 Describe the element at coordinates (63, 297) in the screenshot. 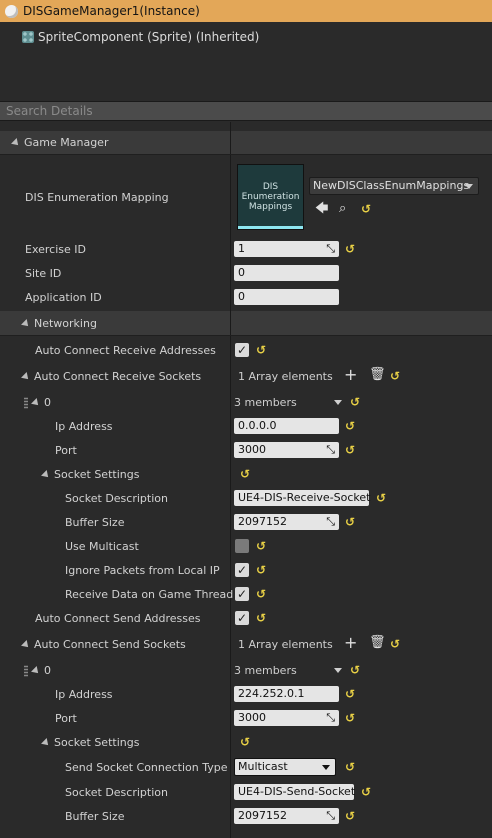

I see `application-id-label: Application ID` at that location.